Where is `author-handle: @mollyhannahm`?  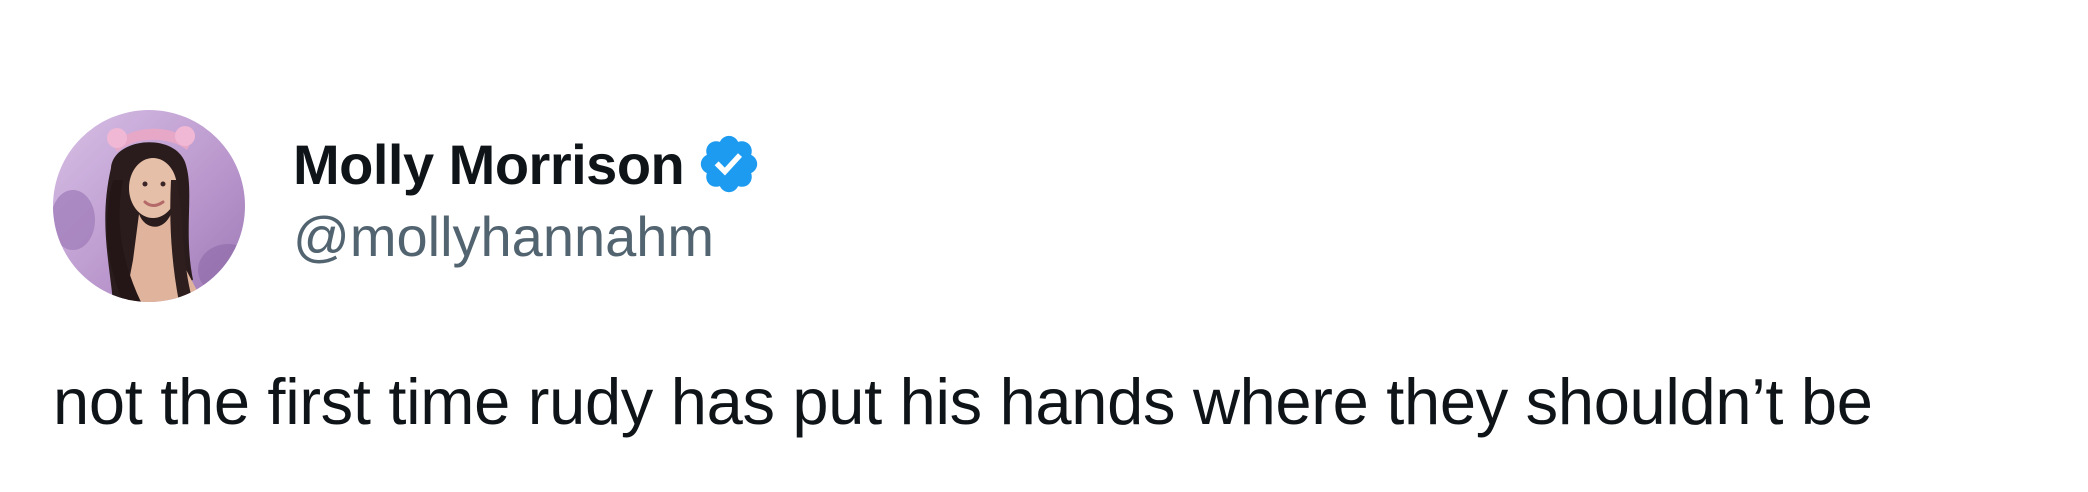
author-handle: @mollyhannahm is located at coordinates (503, 236).